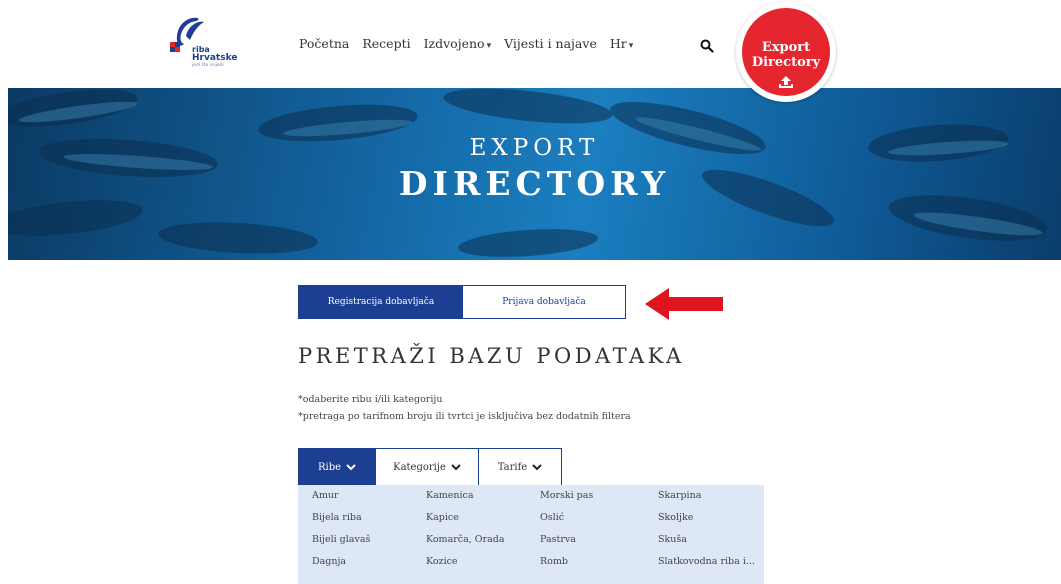  I want to click on search-icon, so click(707, 46).